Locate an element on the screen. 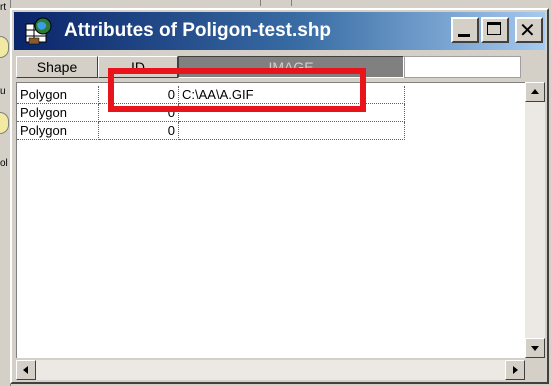  arrow-down-icon is located at coordinates (535, 348).